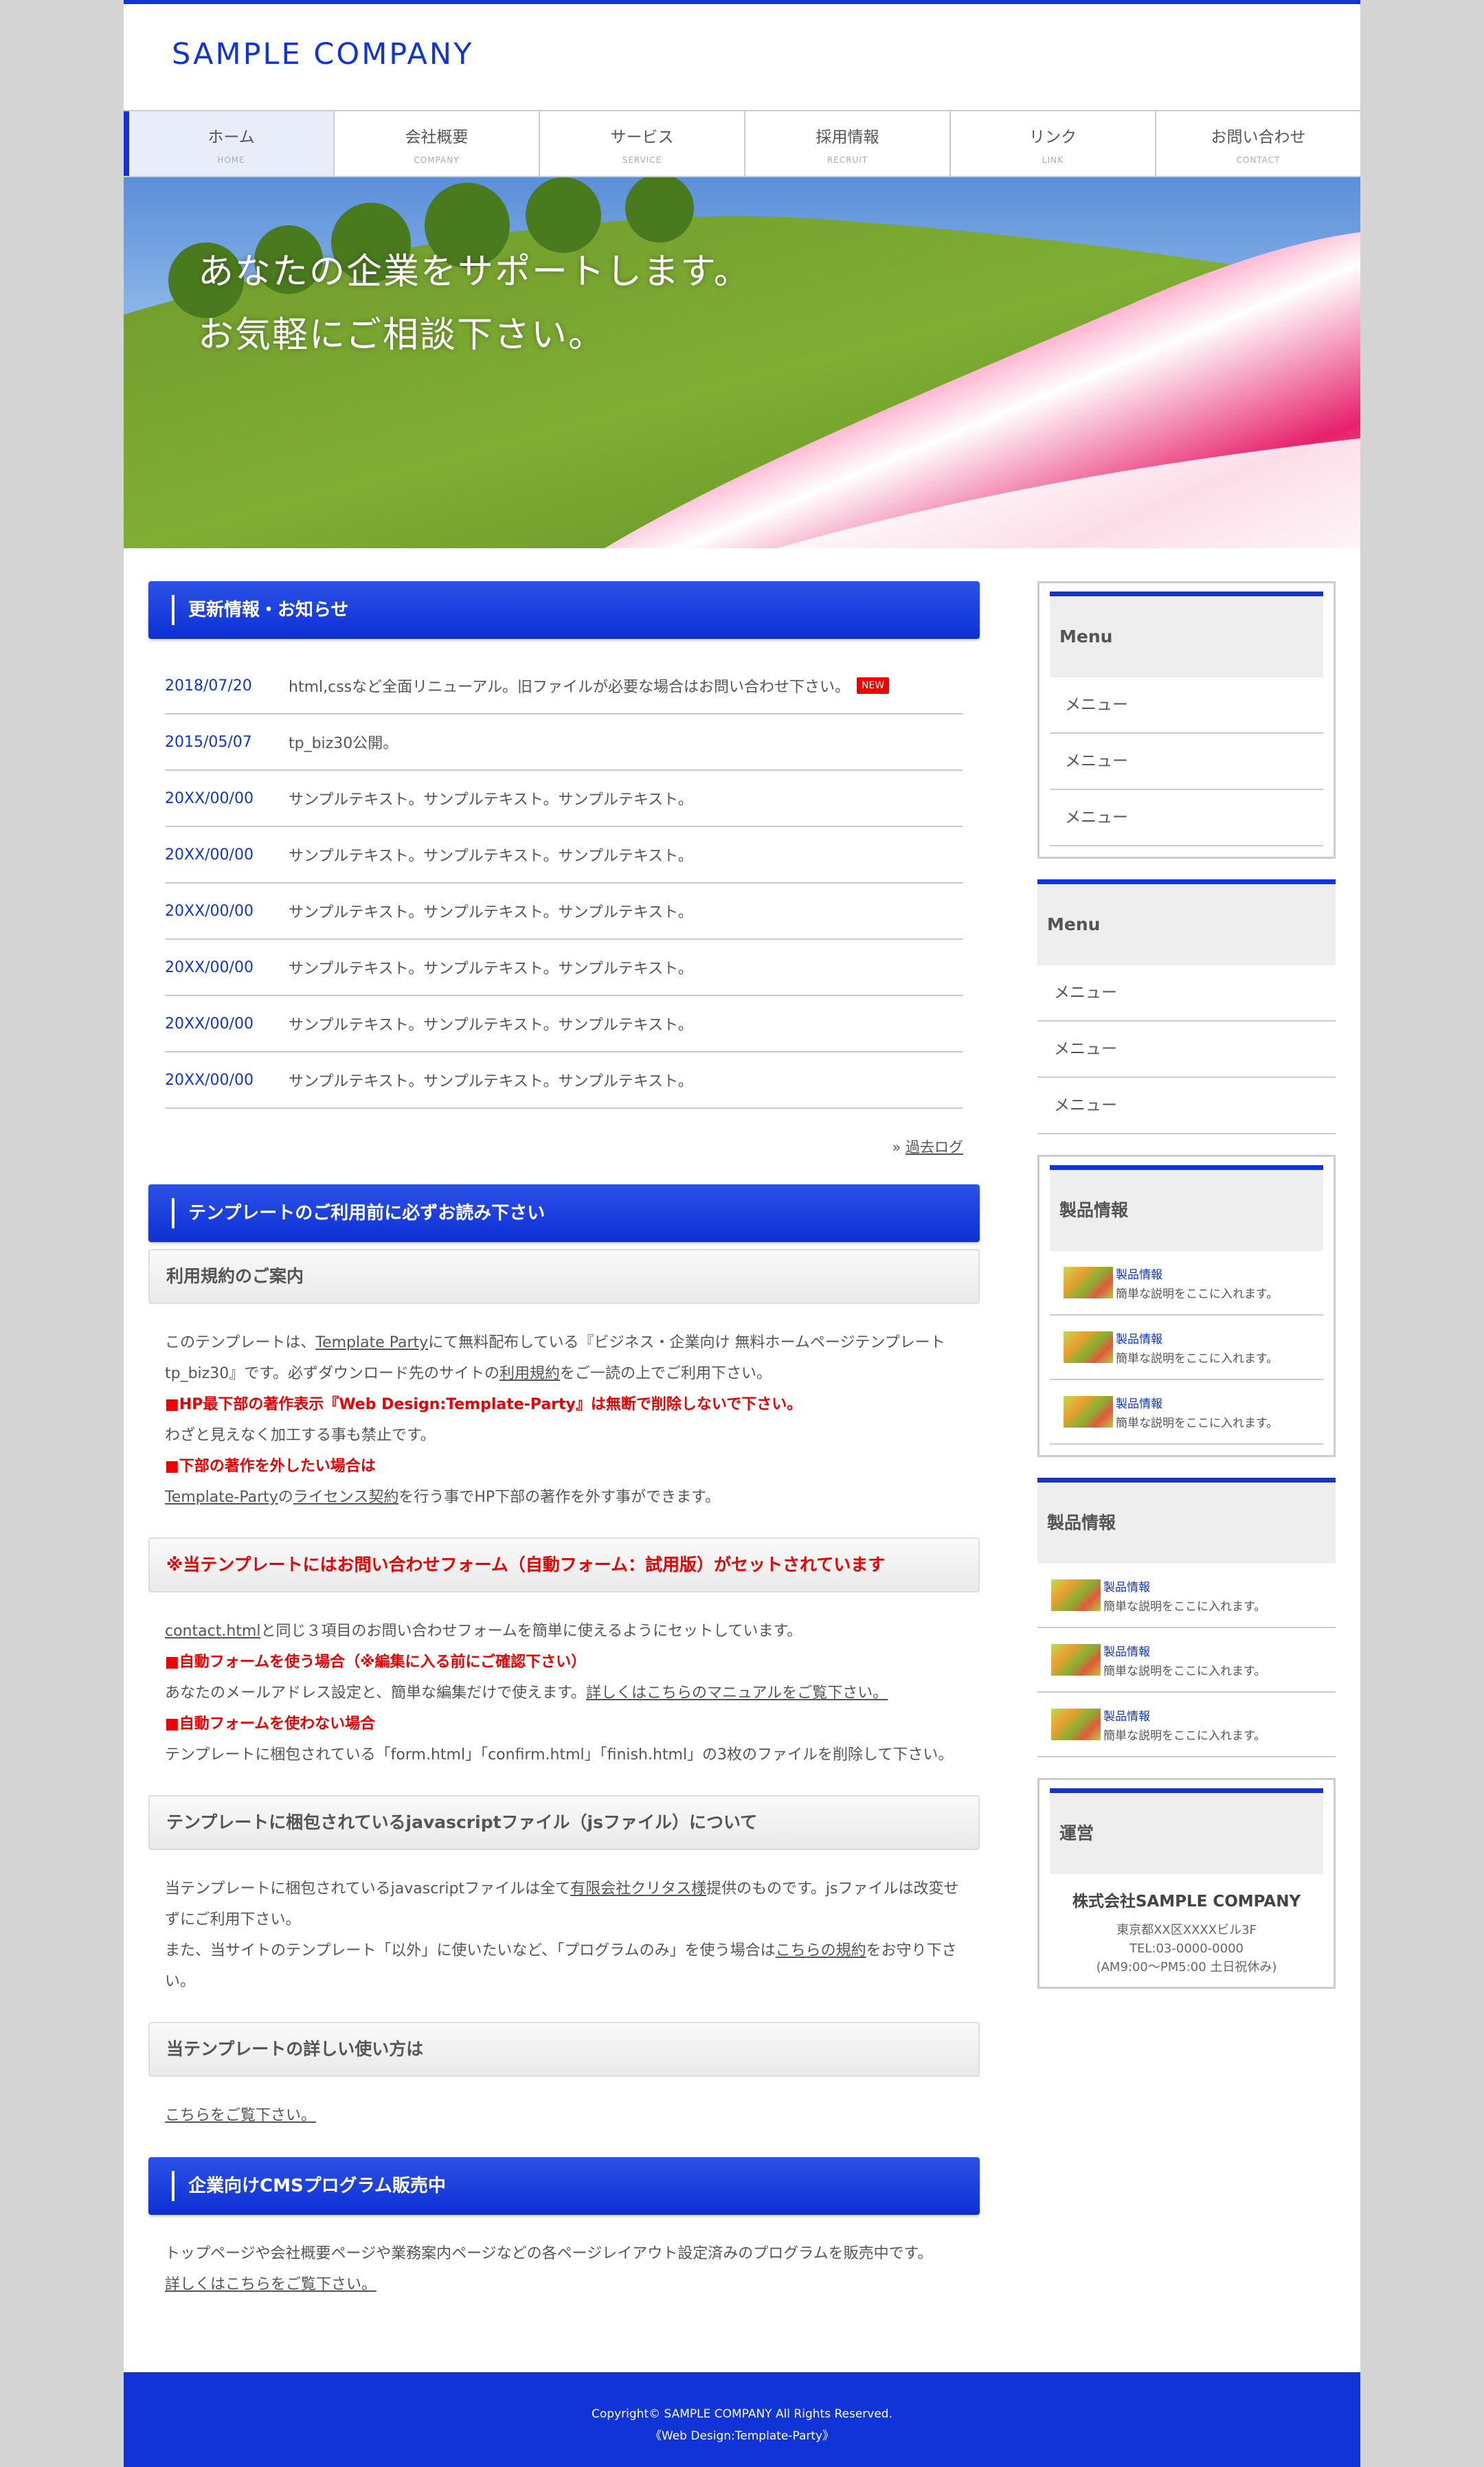 This screenshot has width=1484, height=2467. What do you see at coordinates (564, 2104) in the screenshot?
I see `usage-text: こちらをご覧下さい。` at bounding box center [564, 2104].